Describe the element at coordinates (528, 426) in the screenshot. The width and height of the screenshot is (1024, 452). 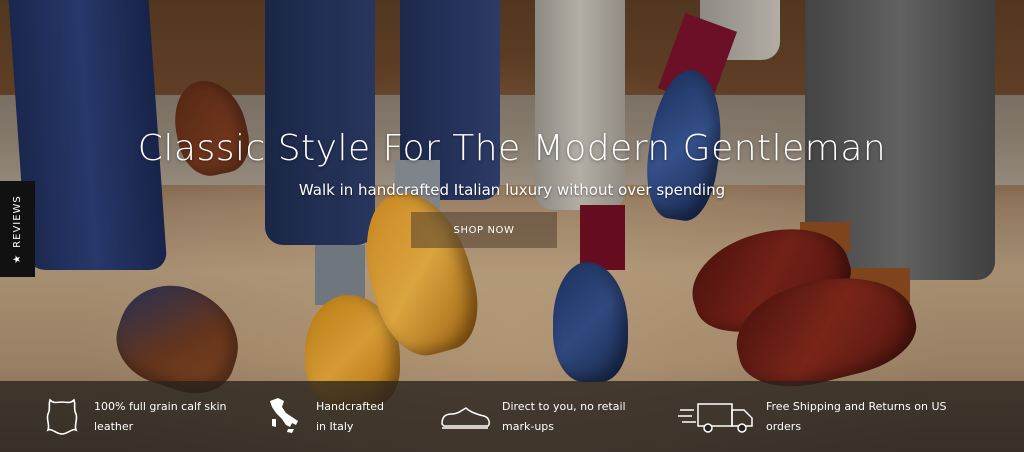
I see `feature-direct-line2: mark-ups` at that location.